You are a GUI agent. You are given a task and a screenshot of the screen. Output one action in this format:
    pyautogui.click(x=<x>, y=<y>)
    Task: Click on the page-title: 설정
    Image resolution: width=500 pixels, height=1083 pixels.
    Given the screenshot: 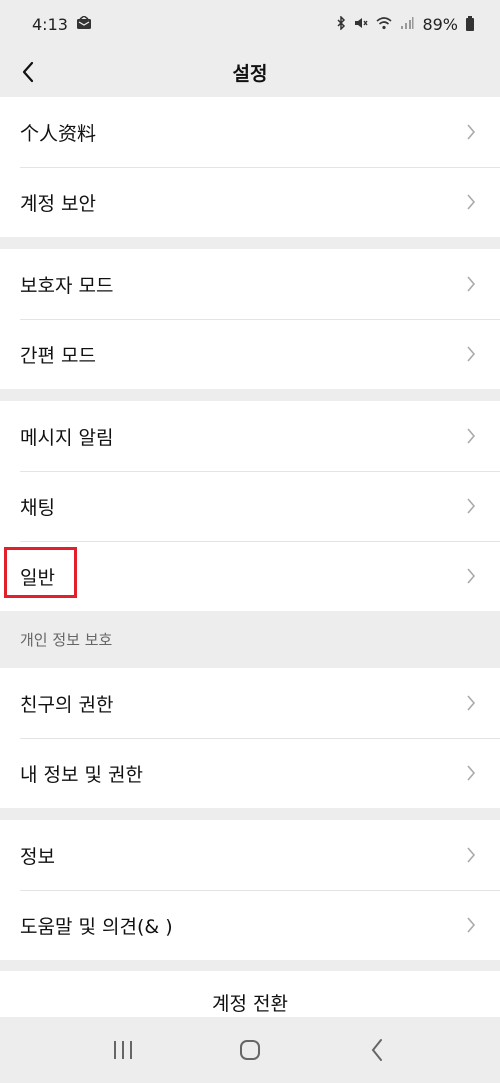 What is the action you would take?
    pyautogui.click(x=250, y=73)
    